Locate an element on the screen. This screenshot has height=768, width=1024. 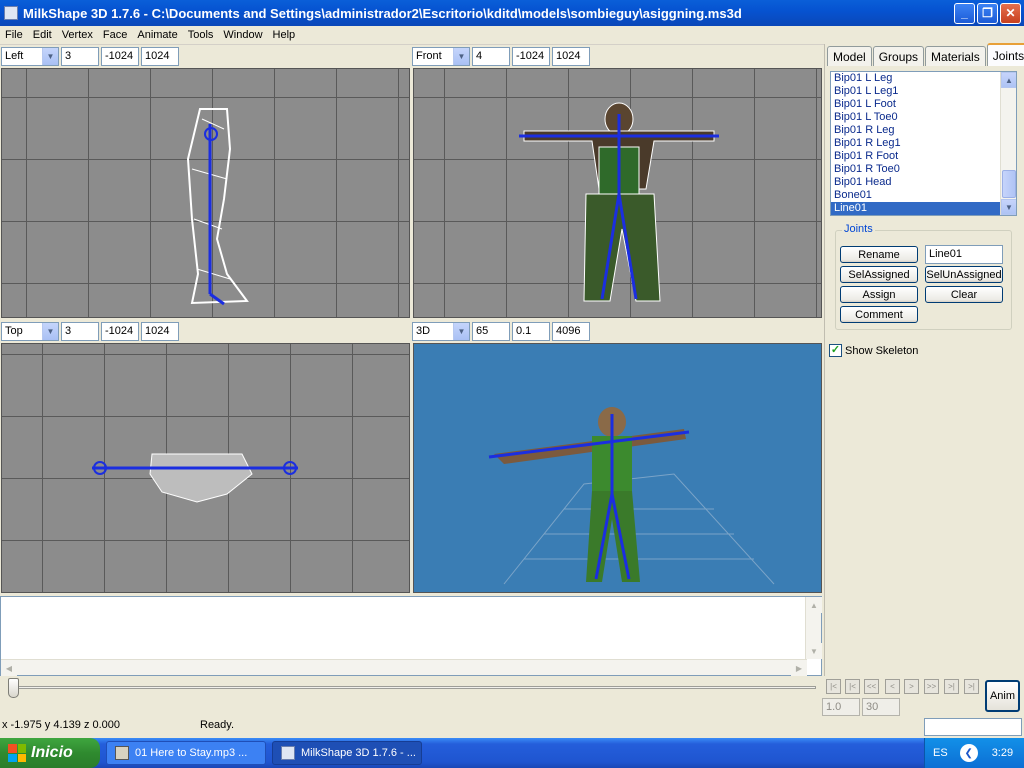
list-item: Bip01 R Toe0 is located at coordinates (923, 169).